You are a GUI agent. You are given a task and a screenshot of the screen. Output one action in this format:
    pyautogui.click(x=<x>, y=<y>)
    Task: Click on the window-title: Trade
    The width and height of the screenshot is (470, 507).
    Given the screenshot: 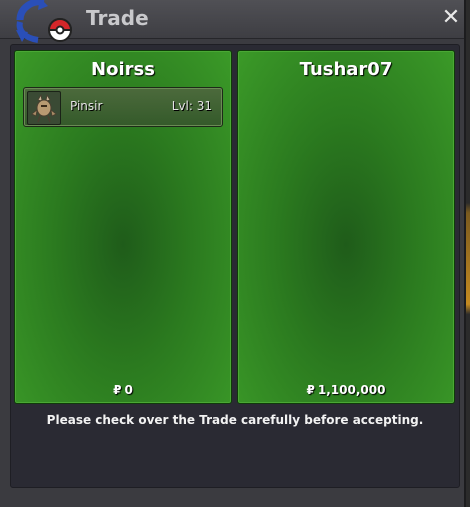 What is the action you would take?
    pyautogui.click(x=117, y=18)
    